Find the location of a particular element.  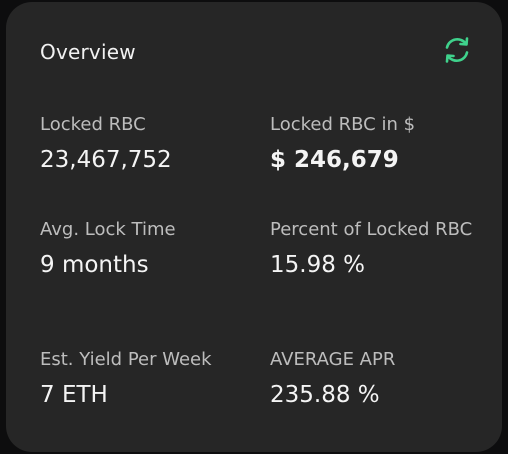

refresh-button is located at coordinates (457, 50).